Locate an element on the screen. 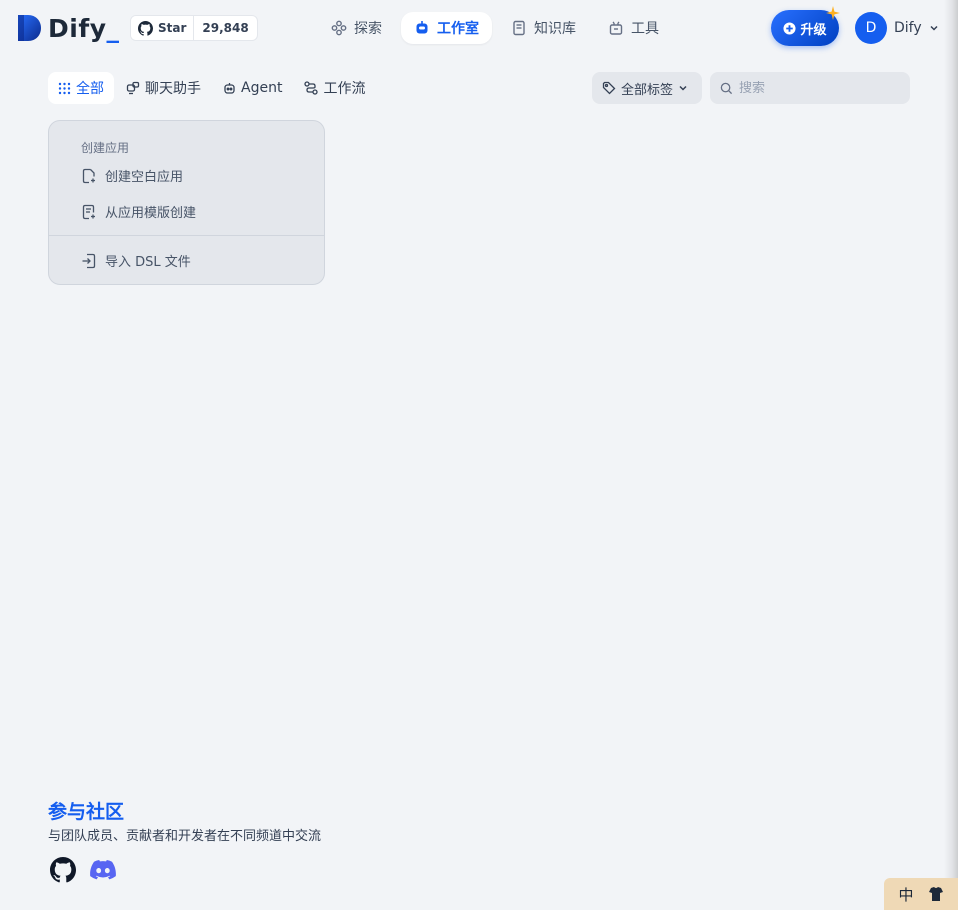 This screenshot has height=910, width=958. ime-skin-icon is located at coordinates (935, 894).